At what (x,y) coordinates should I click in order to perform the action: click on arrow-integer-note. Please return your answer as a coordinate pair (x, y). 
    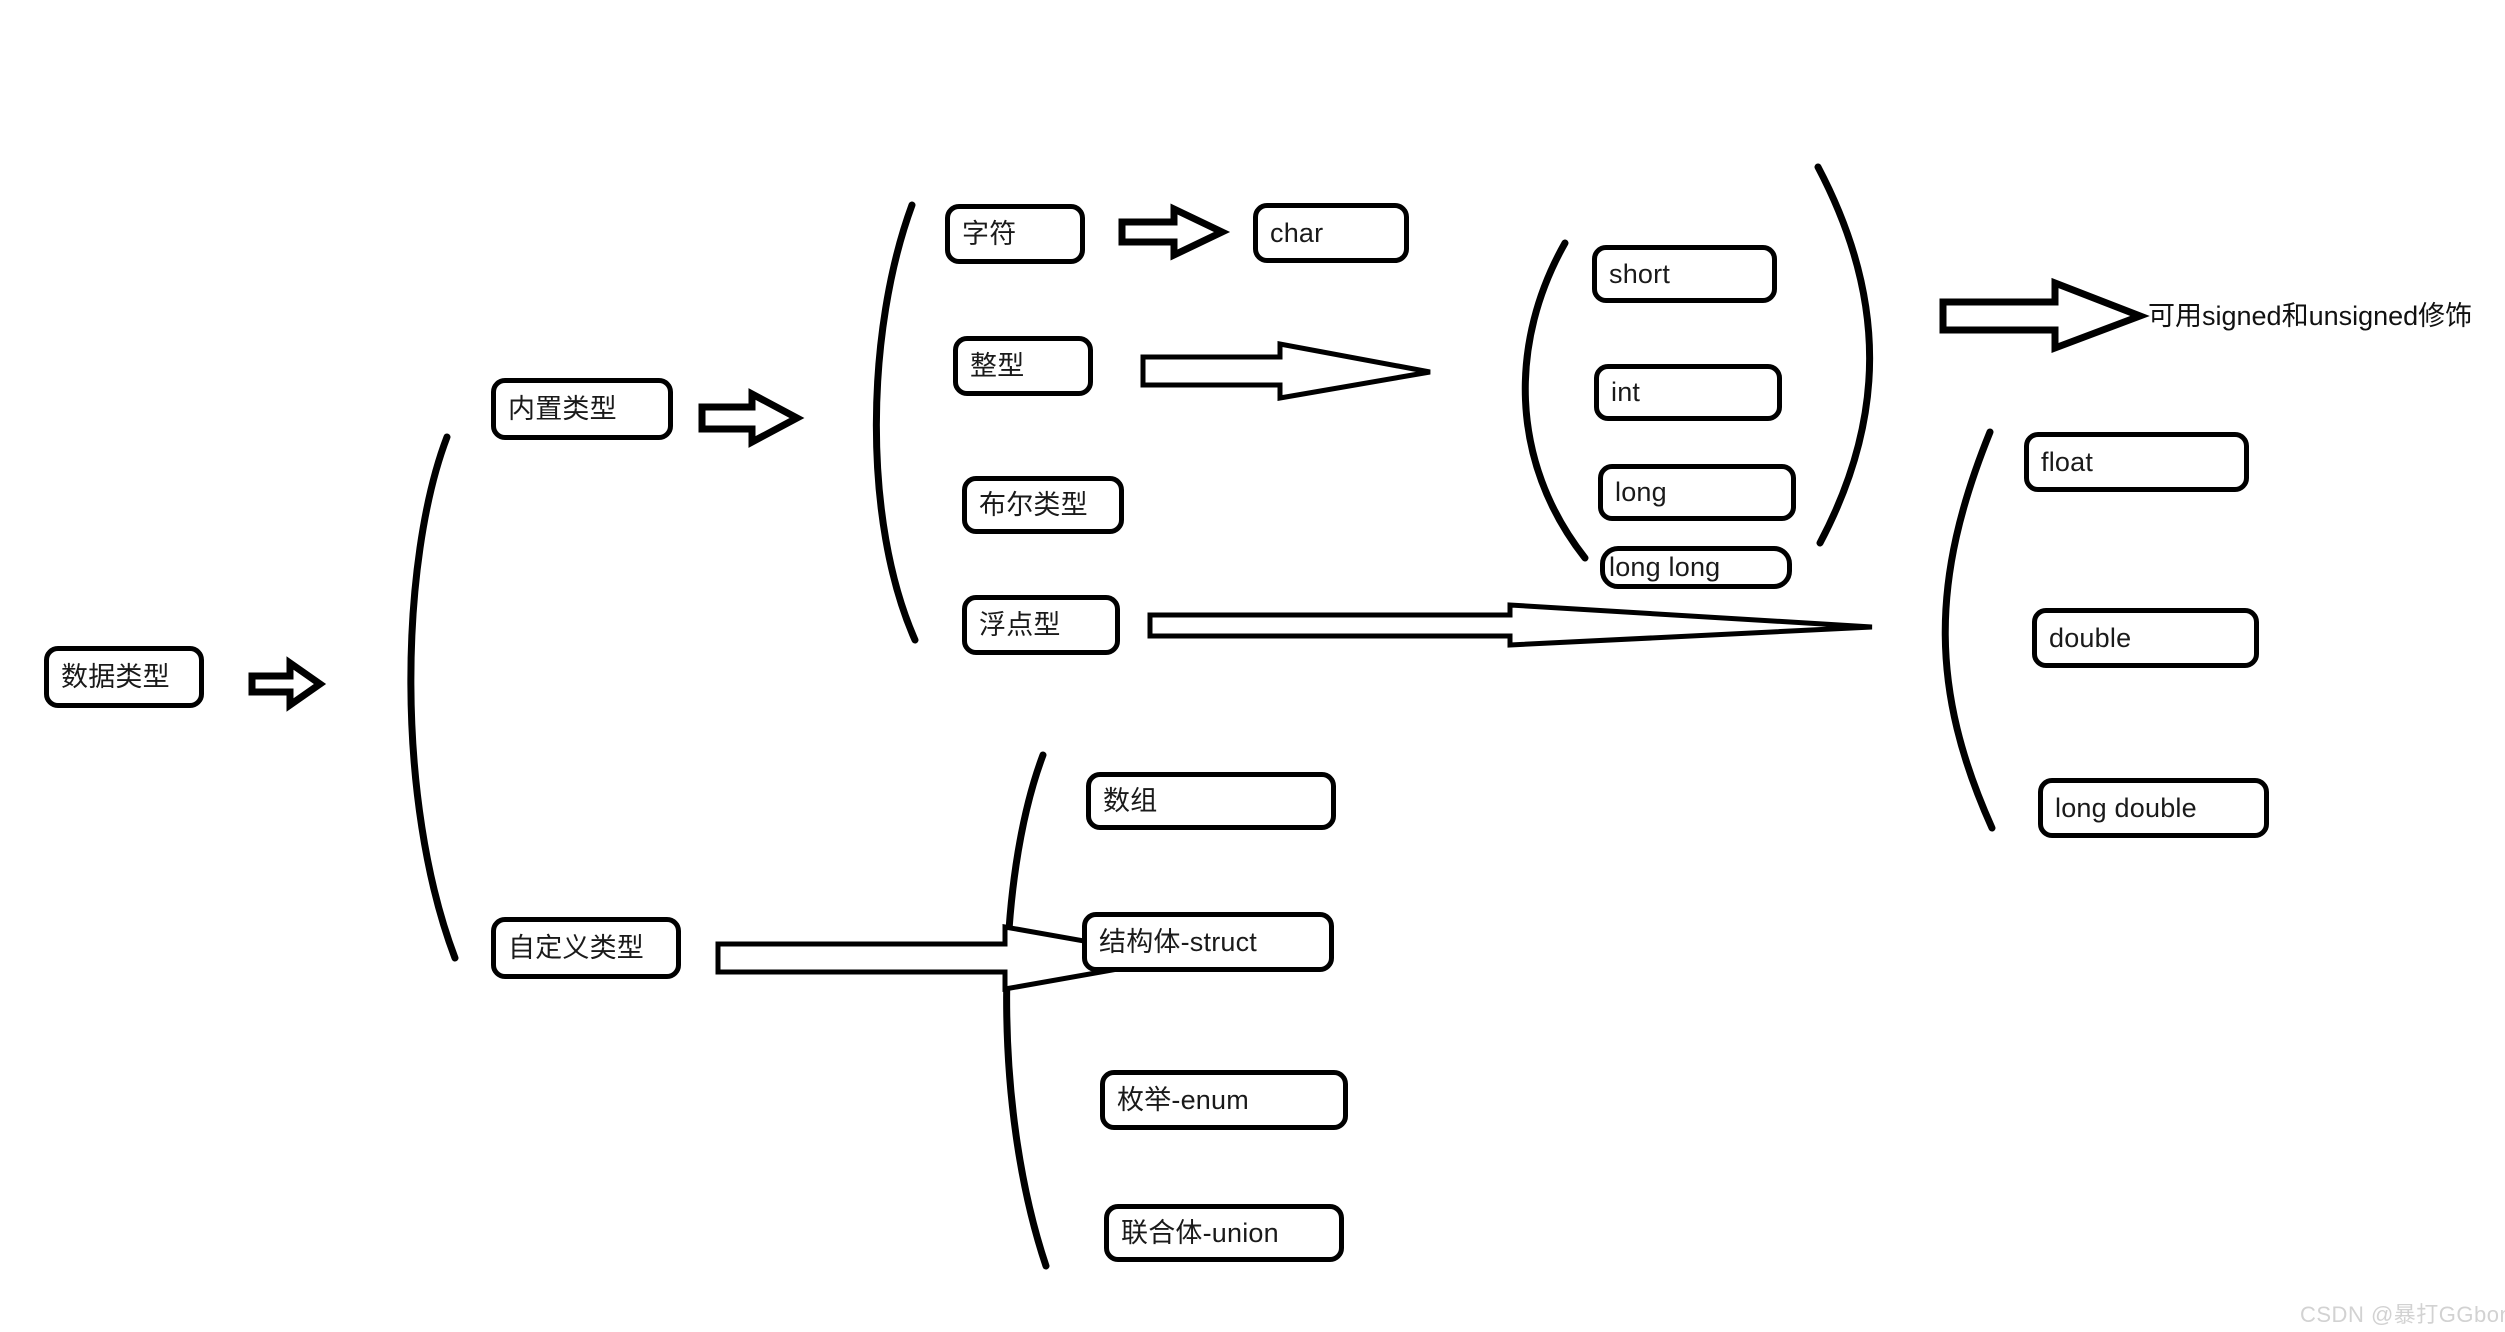
    Looking at the image, I should click on (2044, 315).